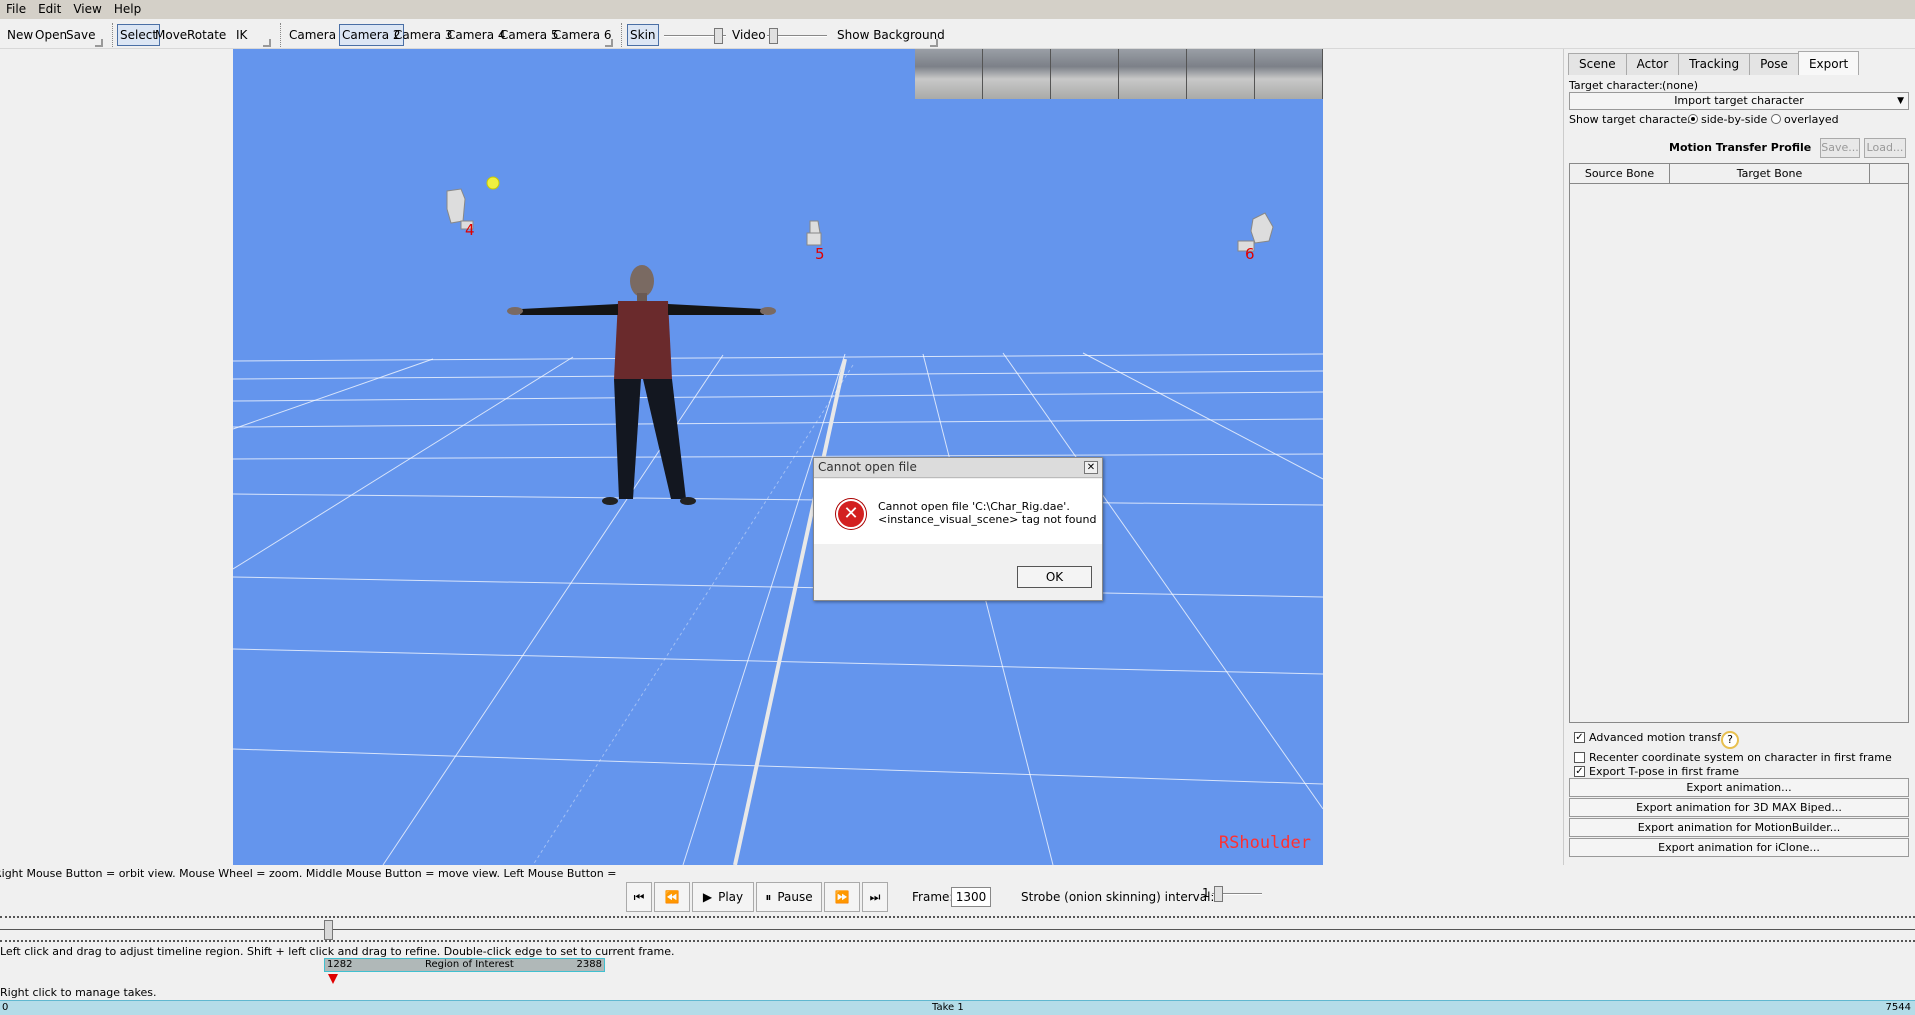 This screenshot has height=1015, width=1915. Describe the element at coordinates (797, 36) in the screenshot. I see `video-opacity-slider` at that location.